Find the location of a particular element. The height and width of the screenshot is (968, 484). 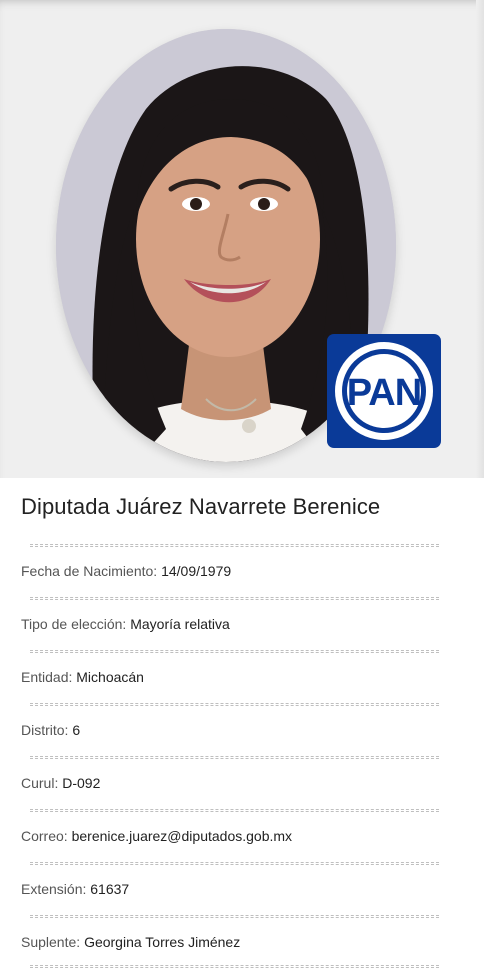

field-label: Extensión: is located at coordinates (54, 889).